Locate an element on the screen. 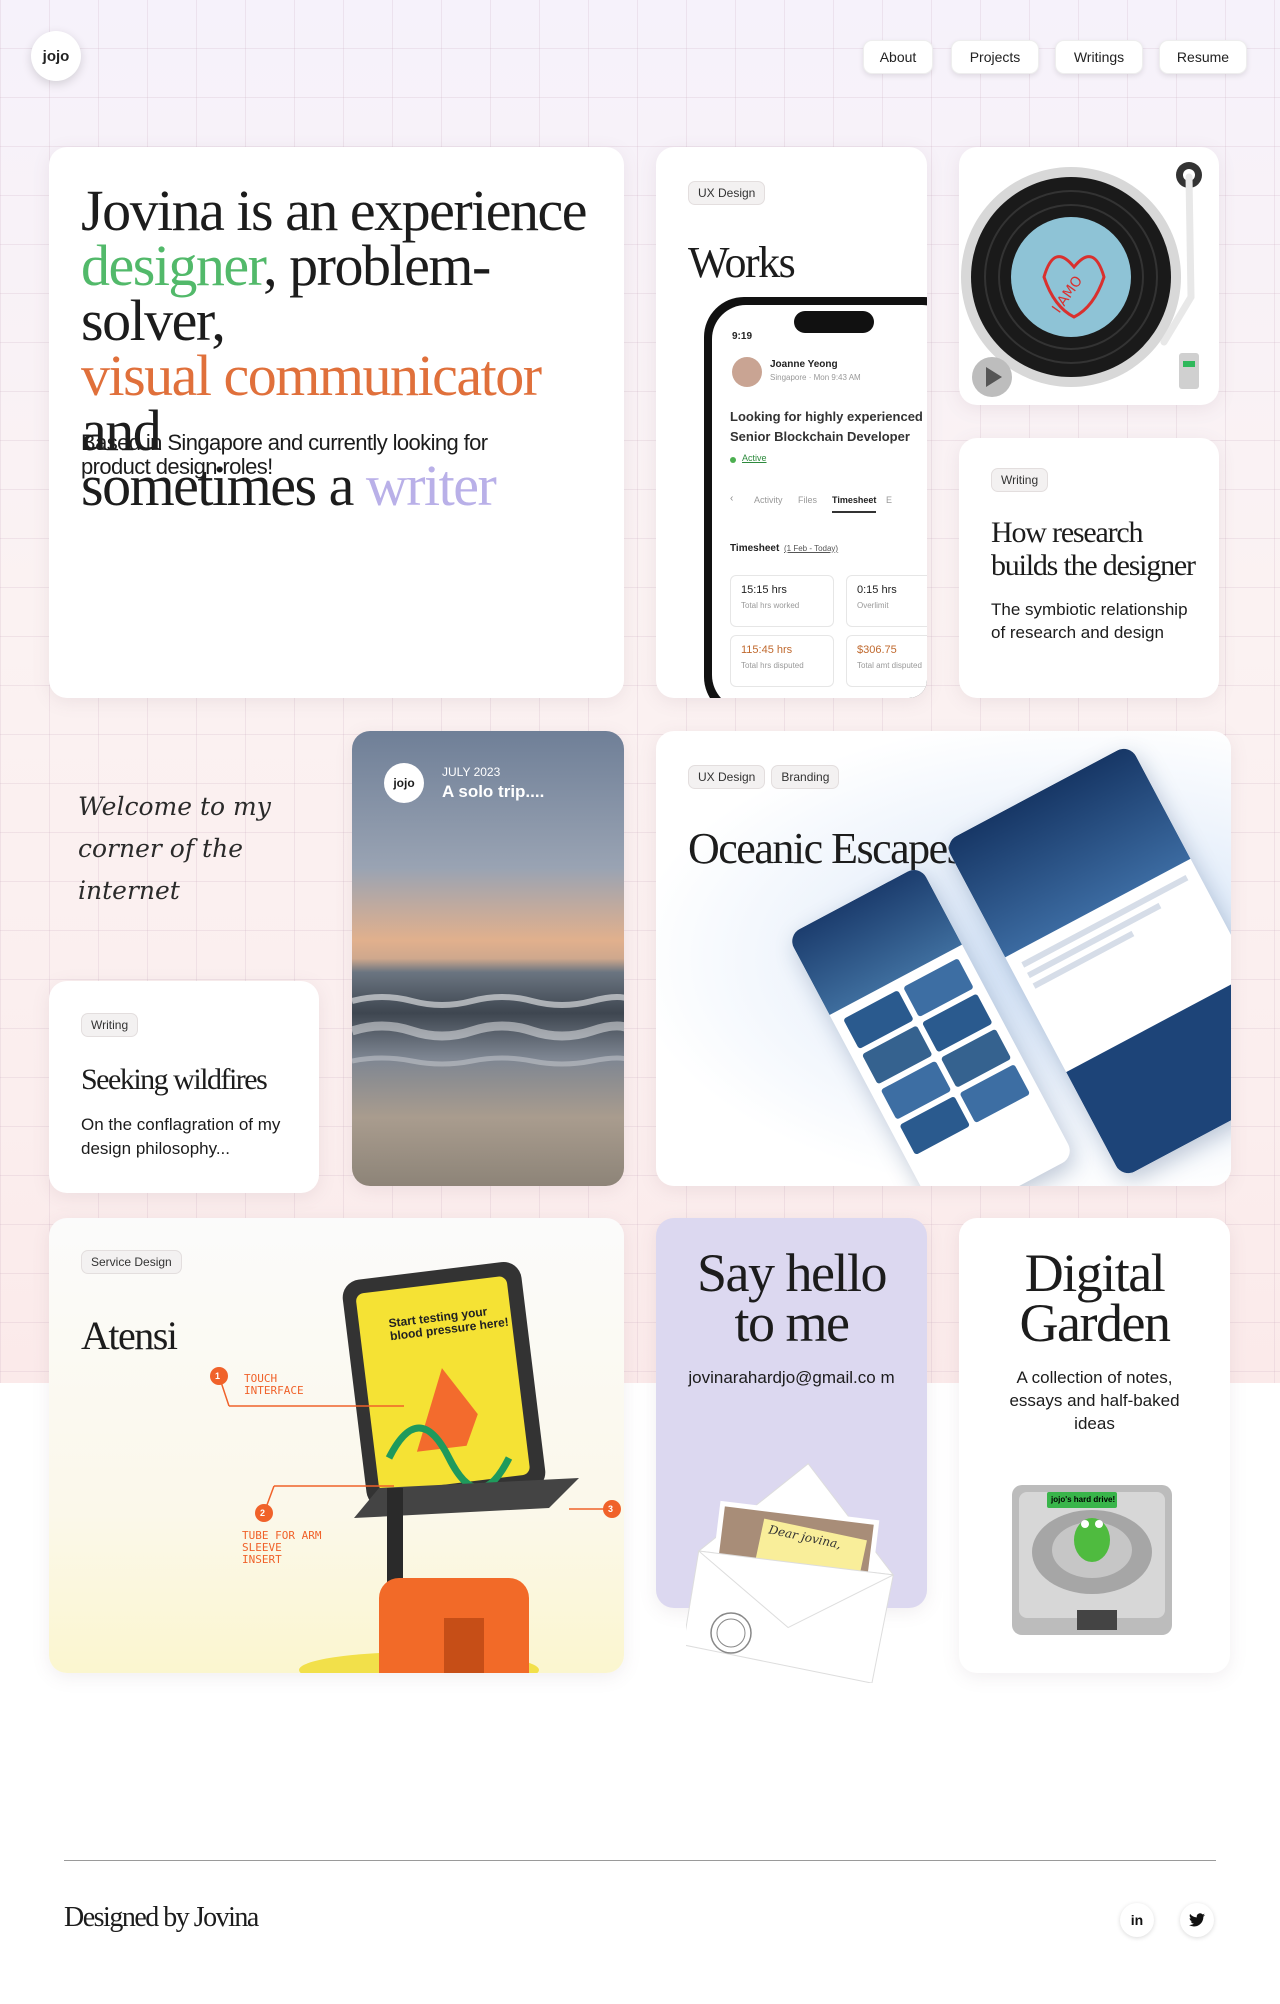  footer-credit: Designed by Jovina is located at coordinates (161, 1917).